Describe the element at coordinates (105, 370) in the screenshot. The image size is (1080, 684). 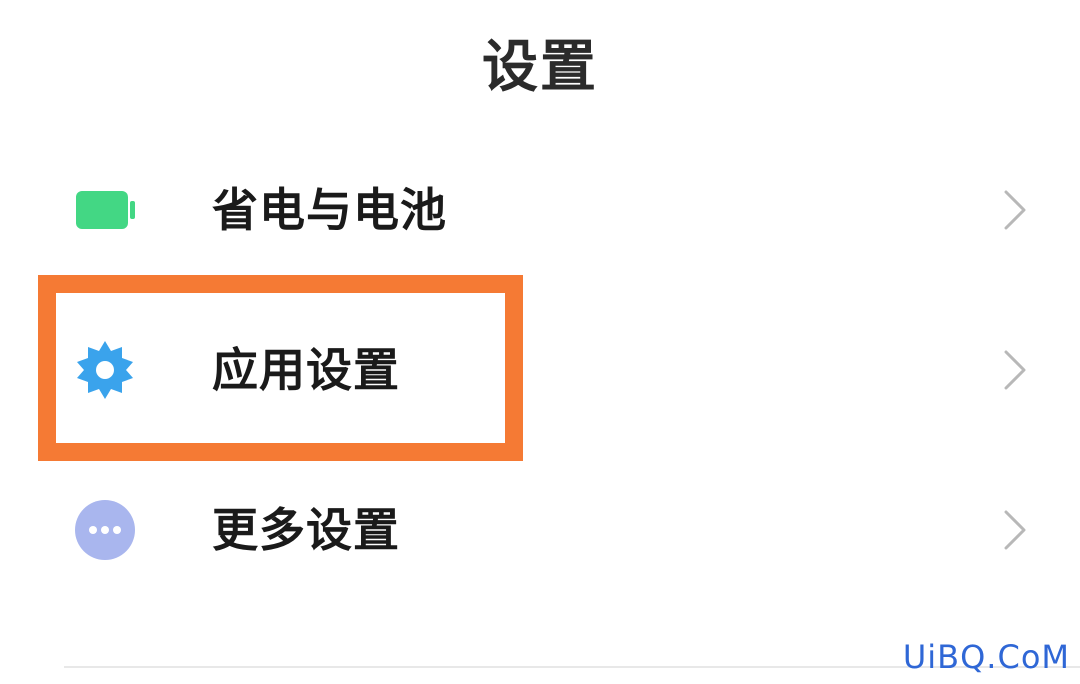
I see `gear-icon` at that location.